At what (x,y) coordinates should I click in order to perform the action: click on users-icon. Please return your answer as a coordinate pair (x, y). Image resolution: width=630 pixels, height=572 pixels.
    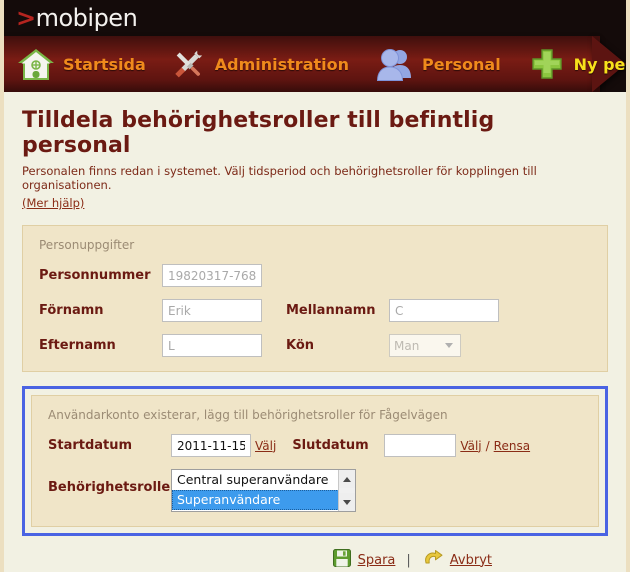
    Looking at the image, I should click on (395, 64).